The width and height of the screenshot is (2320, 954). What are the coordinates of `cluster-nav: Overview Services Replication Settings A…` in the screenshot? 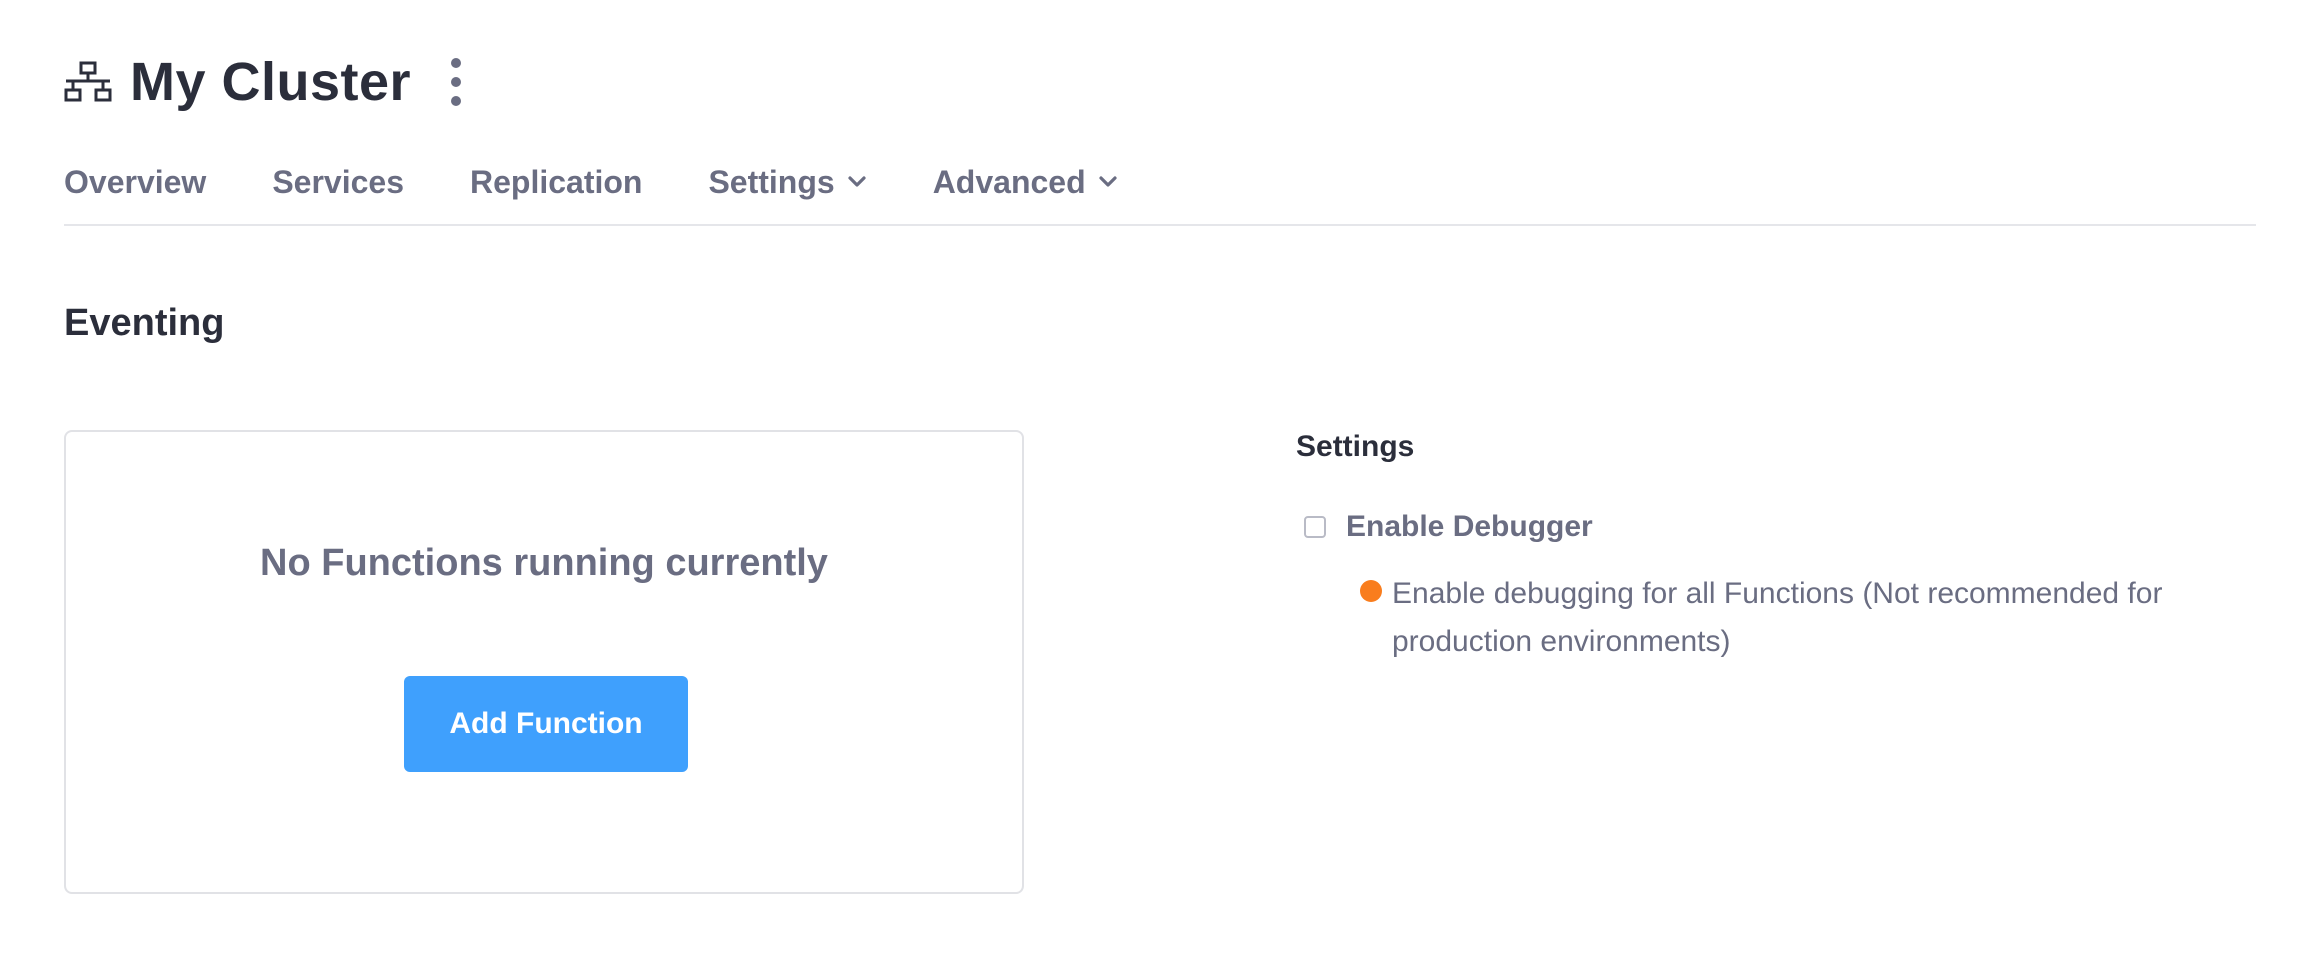 It's located at (1160, 182).